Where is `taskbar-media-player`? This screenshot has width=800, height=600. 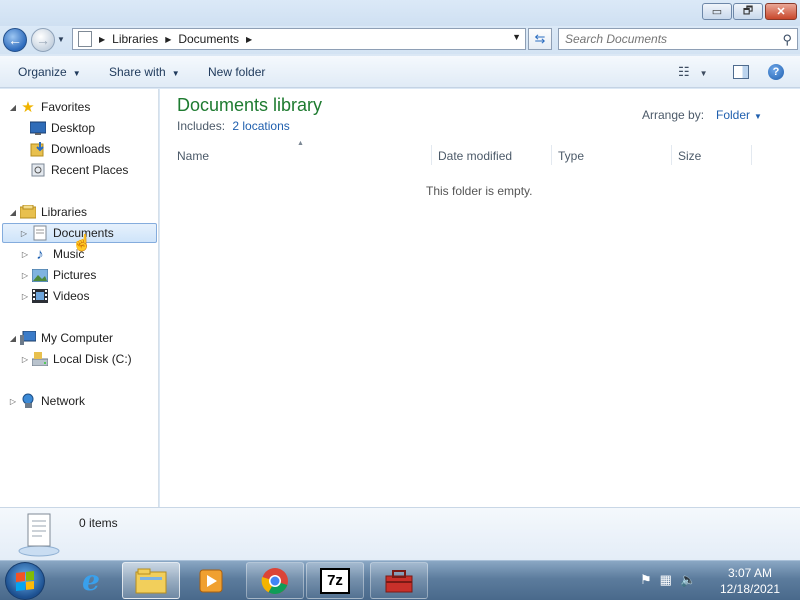
taskbar-media-player is located at coordinates (211, 580).